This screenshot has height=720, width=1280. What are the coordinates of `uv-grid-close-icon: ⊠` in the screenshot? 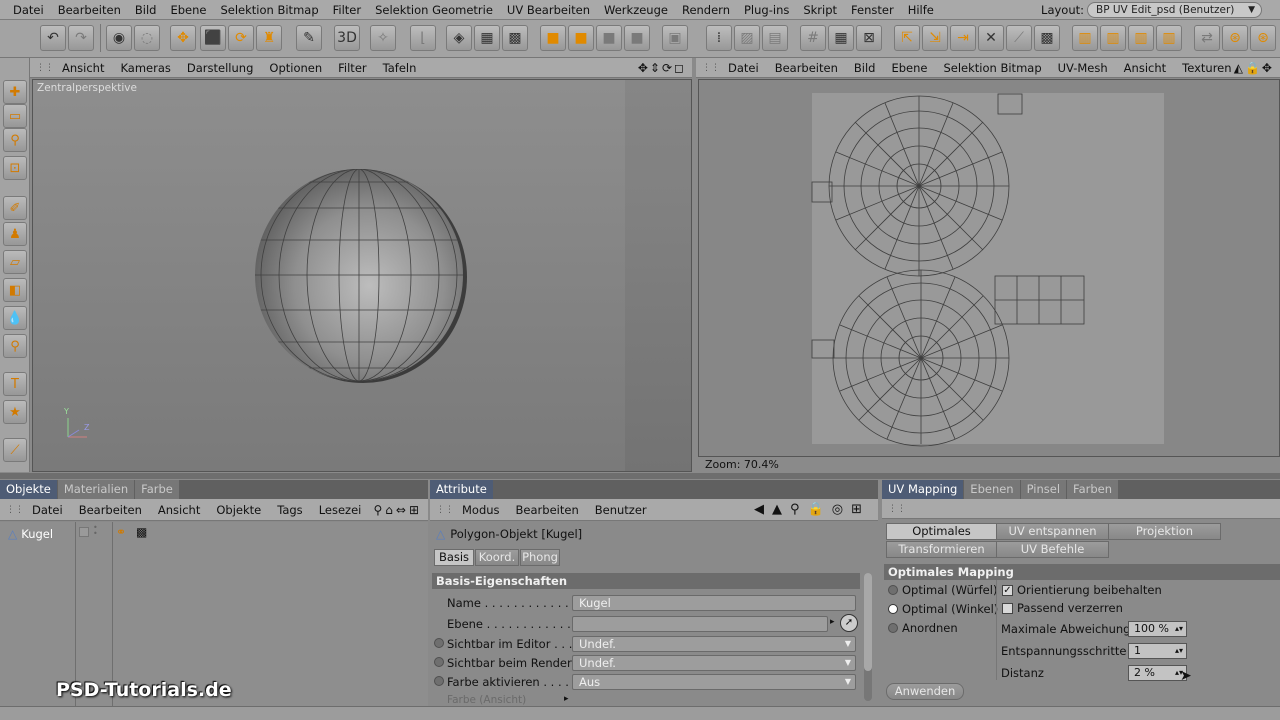 It's located at (869, 38).